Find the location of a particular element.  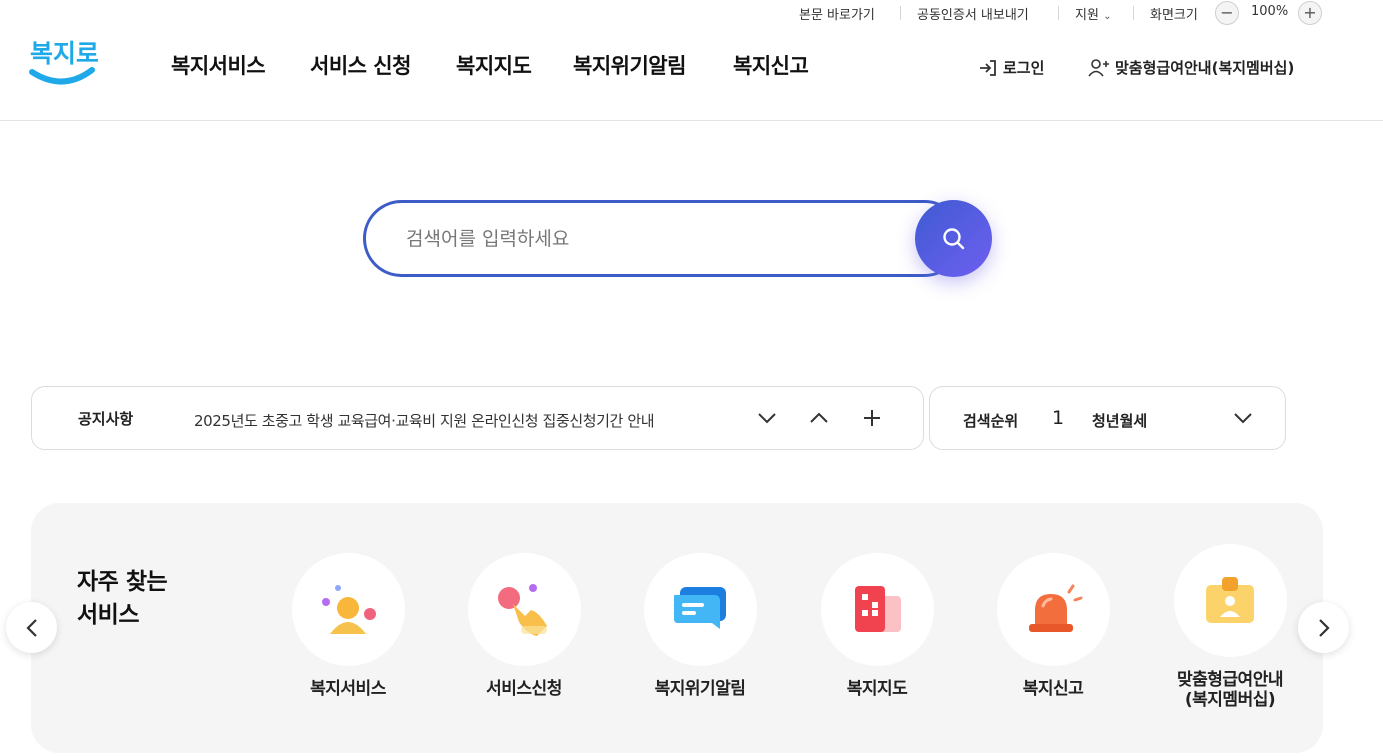

frequent-services-title: 자주 찾는 서비스 is located at coordinates (122, 599).